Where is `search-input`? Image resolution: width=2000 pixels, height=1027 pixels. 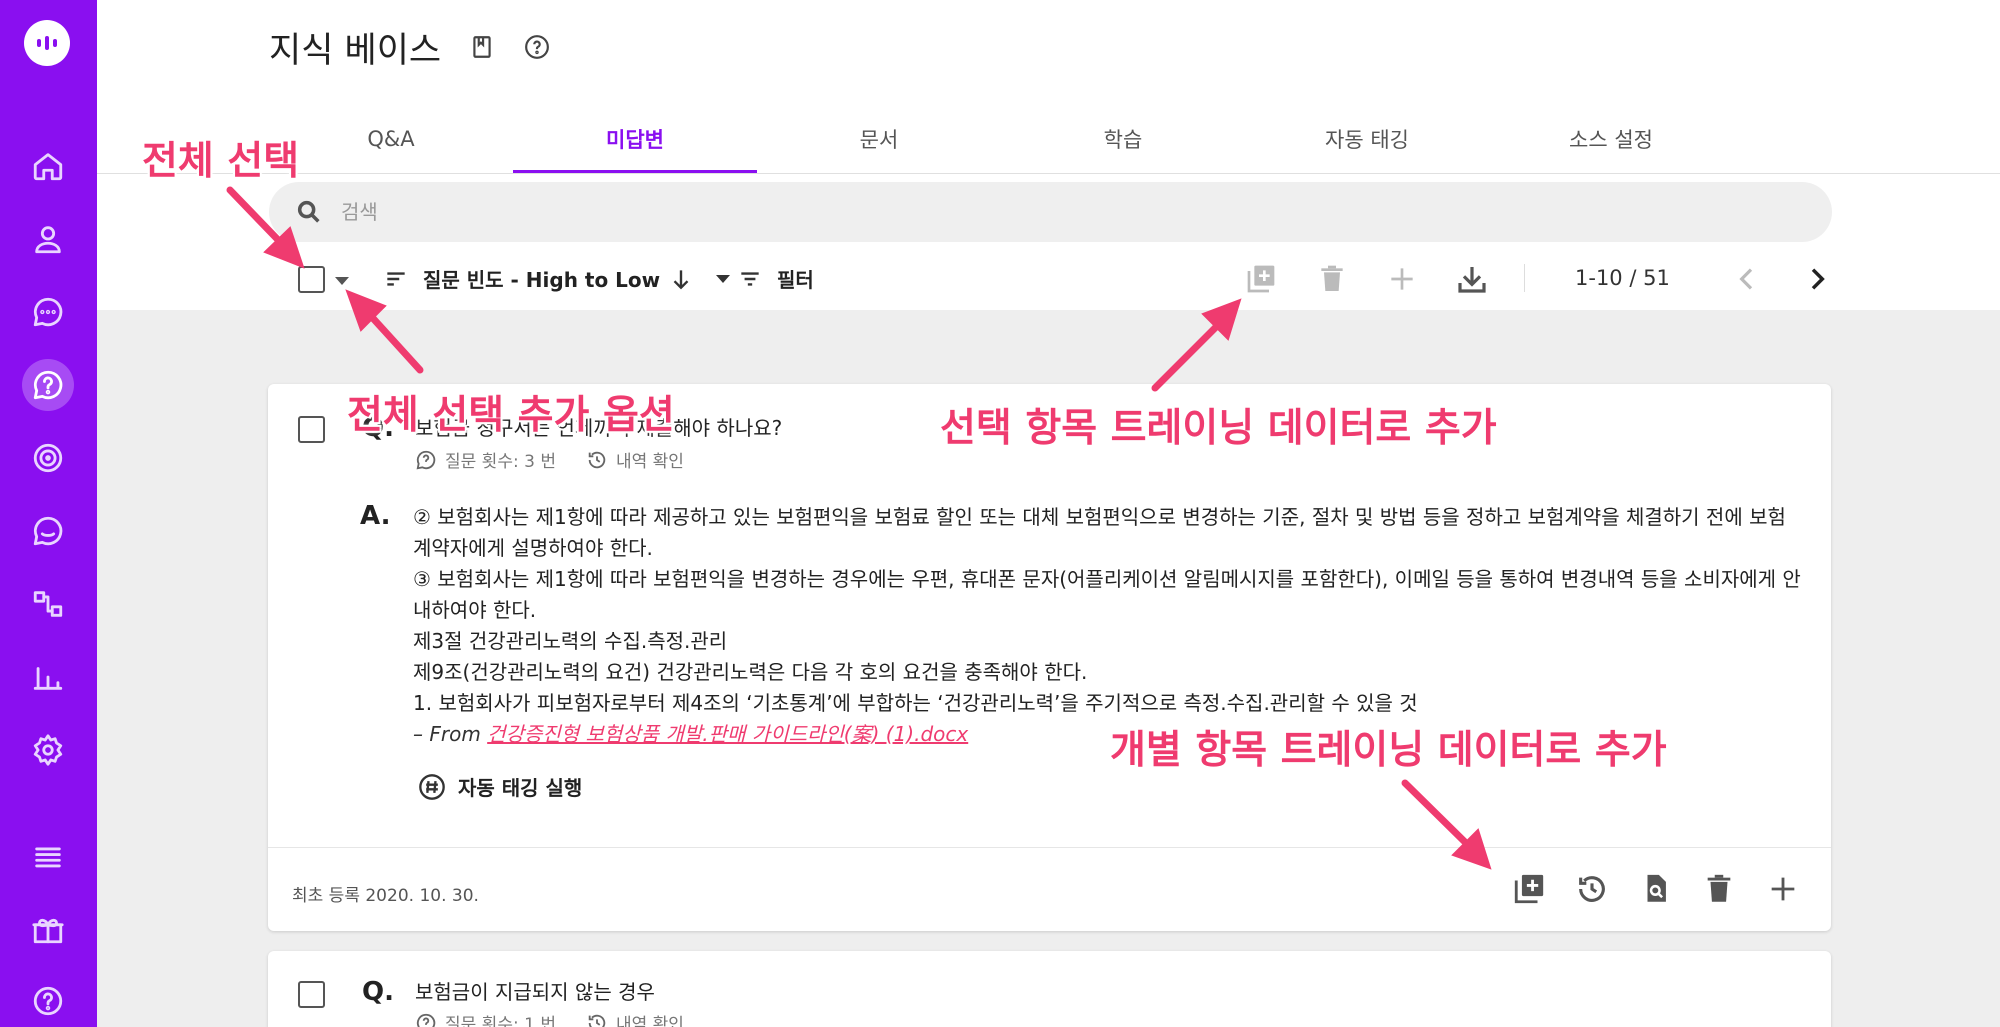 search-input is located at coordinates (1041, 212).